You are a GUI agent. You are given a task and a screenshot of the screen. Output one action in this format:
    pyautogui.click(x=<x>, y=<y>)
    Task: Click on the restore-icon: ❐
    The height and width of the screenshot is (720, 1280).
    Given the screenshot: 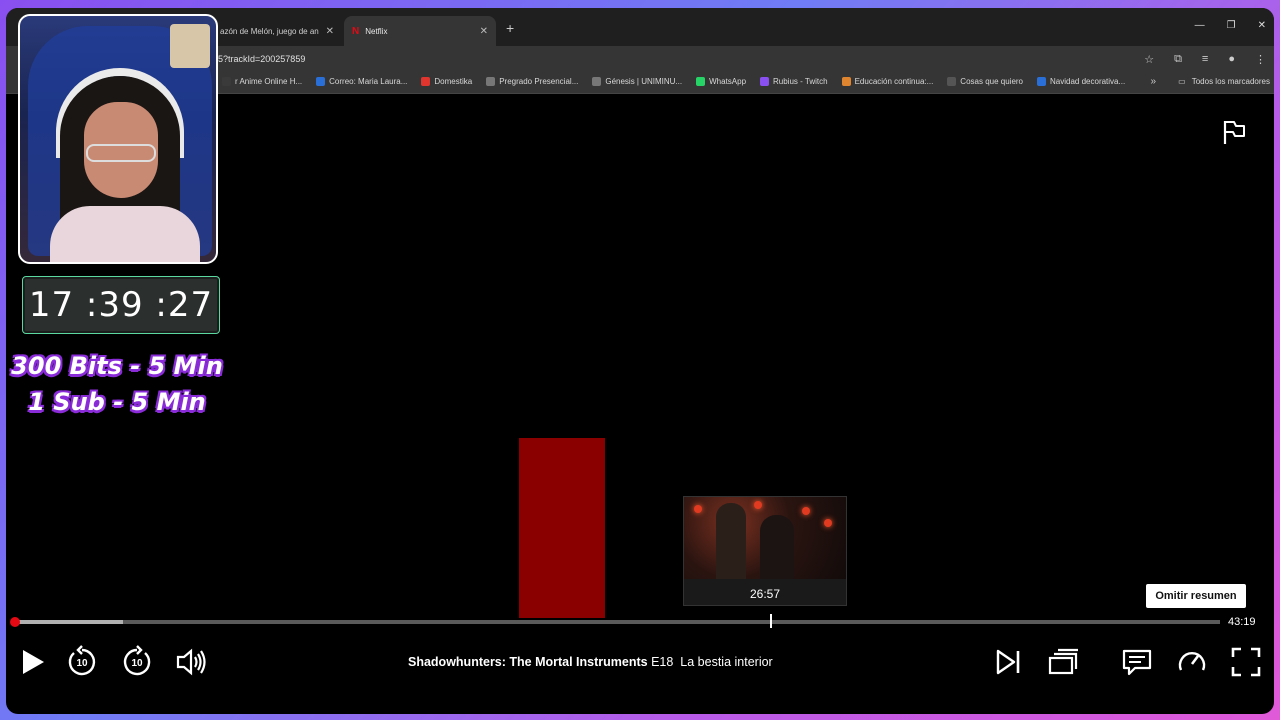 What is the action you would take?
    pyautogui.click(x=1231, y=25)
    